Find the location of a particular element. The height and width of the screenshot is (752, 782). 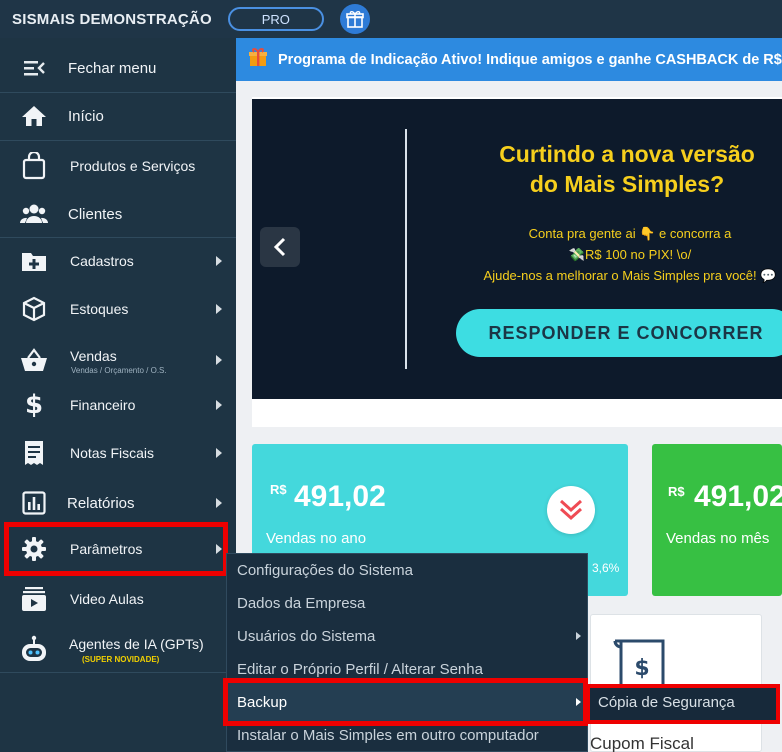

sidebar-item-label: Agentes de IA (GPTs) is located at coordinates (136, 644).